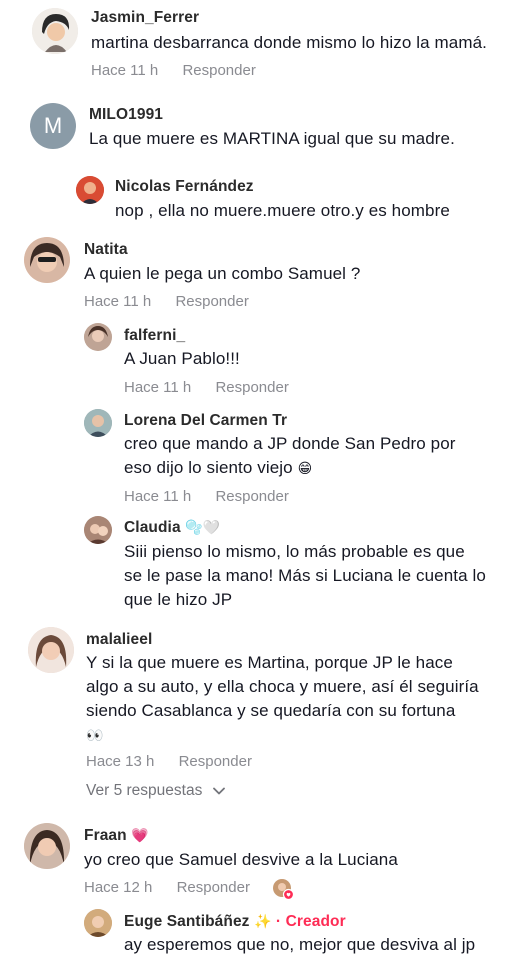 The height and width of the screenshot is (965, 528). What do you see at coordinates (119, 640) in the screenshot?
I see `comment-username: malalieel` at bounding box center [119, 640].